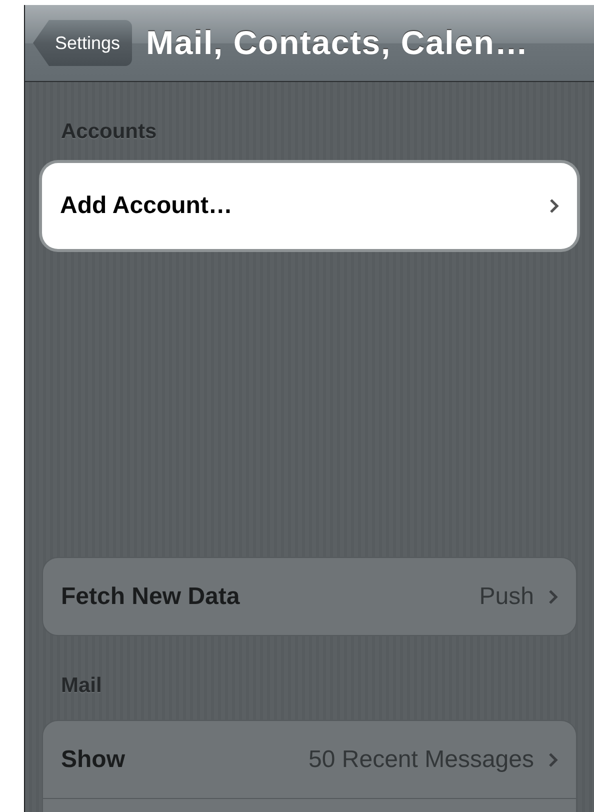 The image size is (594, 812). Describe the element at coordinates (506, 596) in the screenshot. I see `row-value: Push` at that location.